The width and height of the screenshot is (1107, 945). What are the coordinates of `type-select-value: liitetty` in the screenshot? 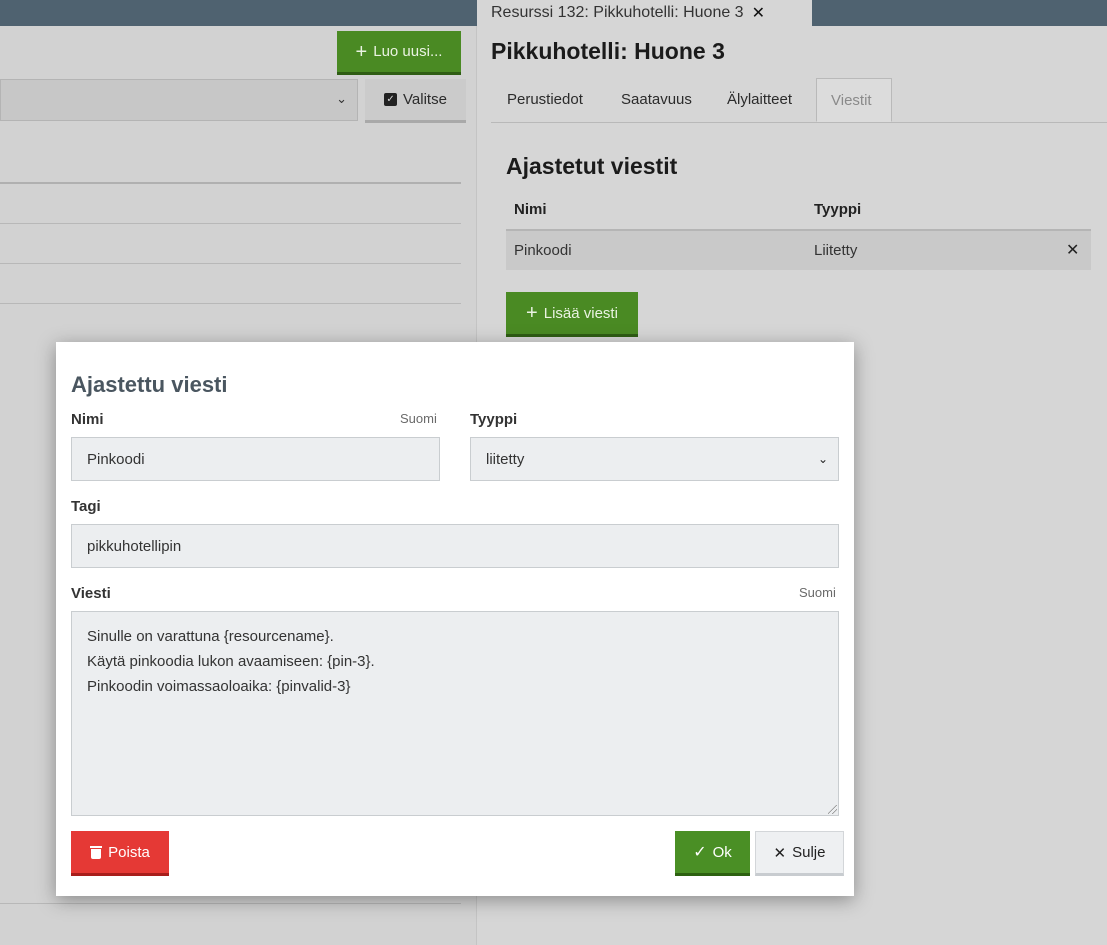 It's located at (505, 459).